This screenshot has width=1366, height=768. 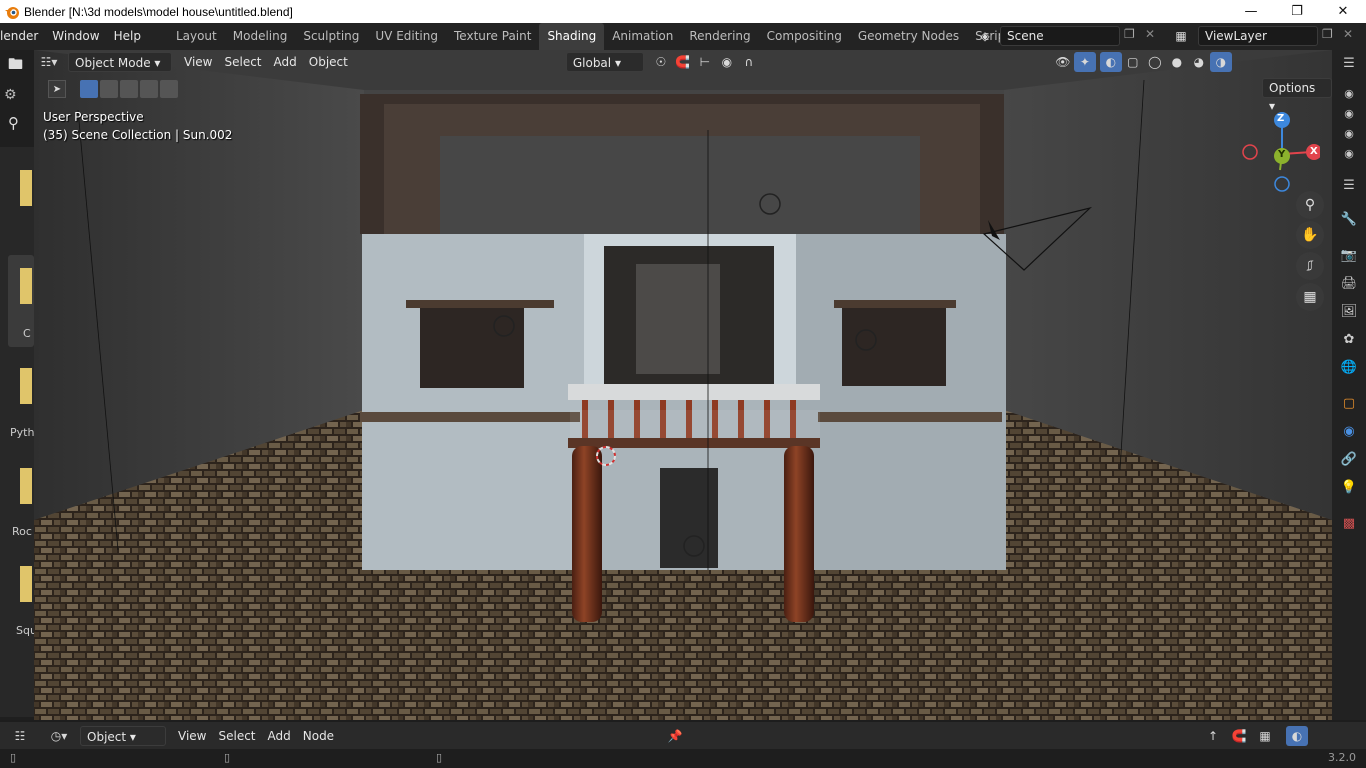 What do you see at coordinates (572, 36) in the screenshot?
I see `tab-shading: Shading` at bounding box center [572, 36].